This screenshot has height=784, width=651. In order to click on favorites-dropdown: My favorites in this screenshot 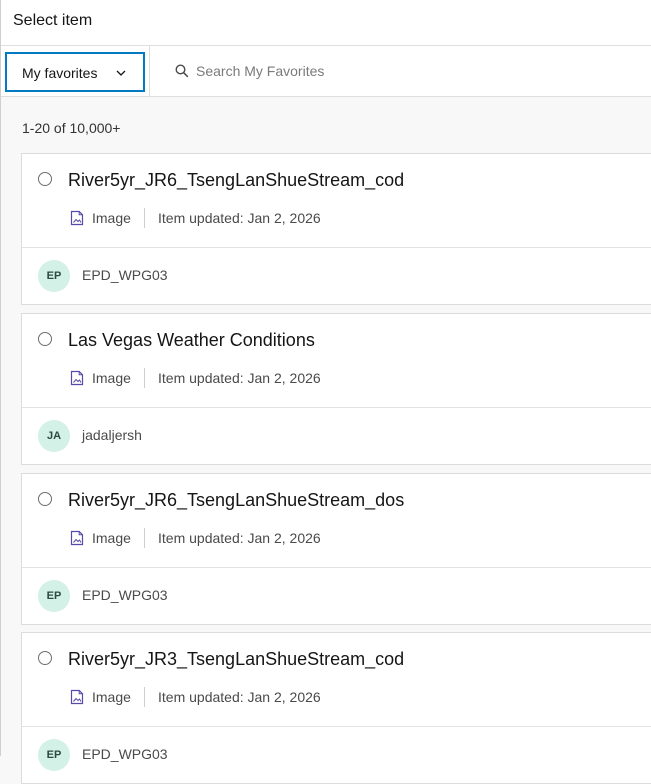, I will do `click(75, 72)`.